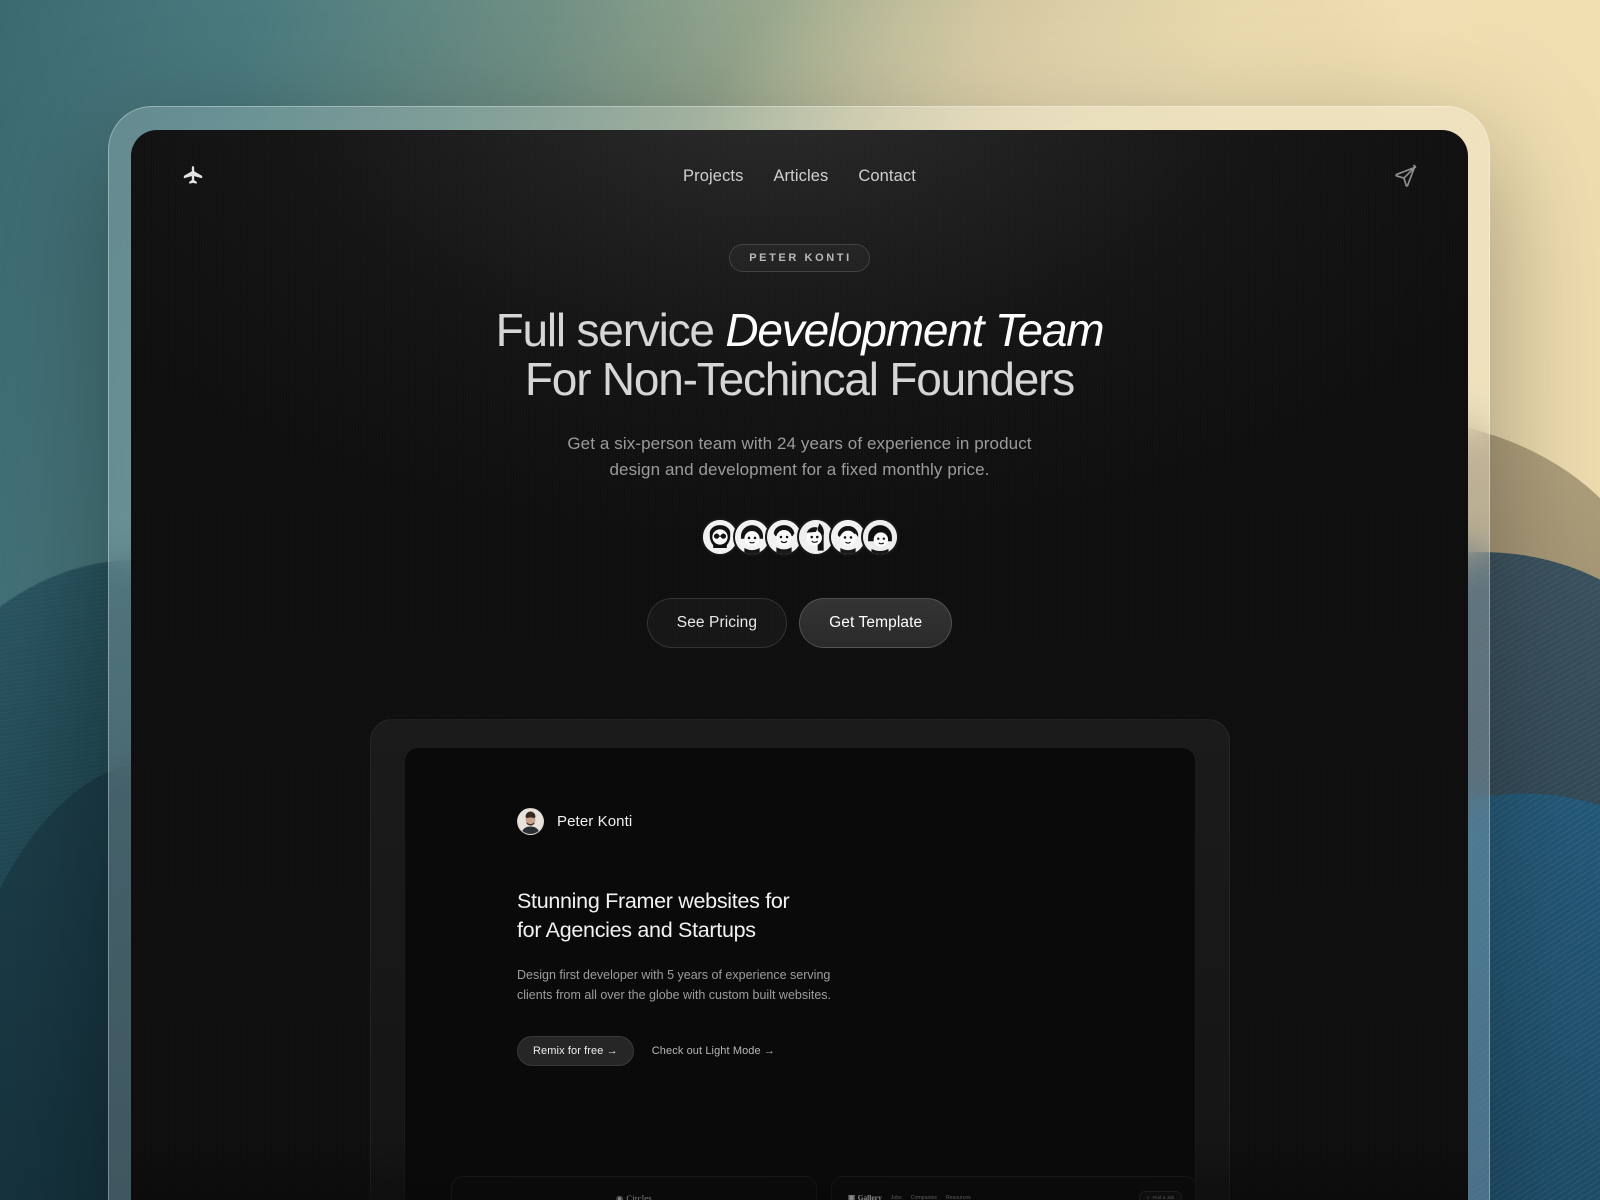 The width and height of the screenshot is (1600, 1200). Describe the element at coordinates (575, 1051) in the screenshot. I see `remix-for-free-button: Remix for free →` at that location.